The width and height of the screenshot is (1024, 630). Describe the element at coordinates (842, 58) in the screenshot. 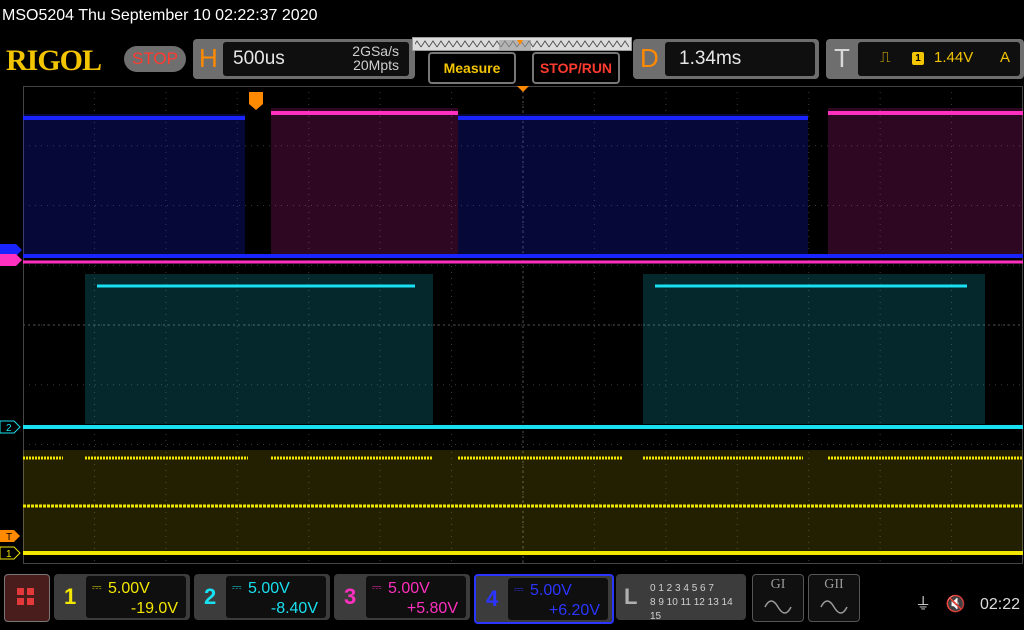

I see `trigger-letter: T` at that location.